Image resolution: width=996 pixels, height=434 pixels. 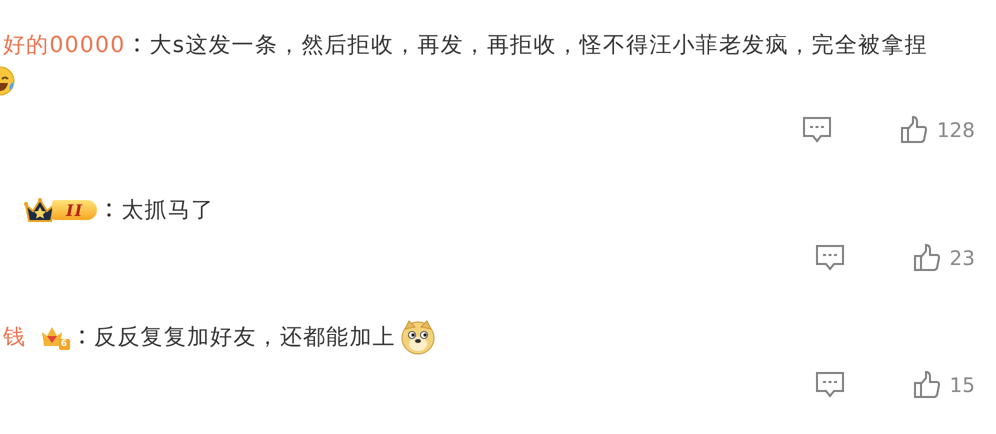 What do you see at coordinates (14, 337) in the screenshot?
I see `username-link: 钱` at bounding box center [14, 337].